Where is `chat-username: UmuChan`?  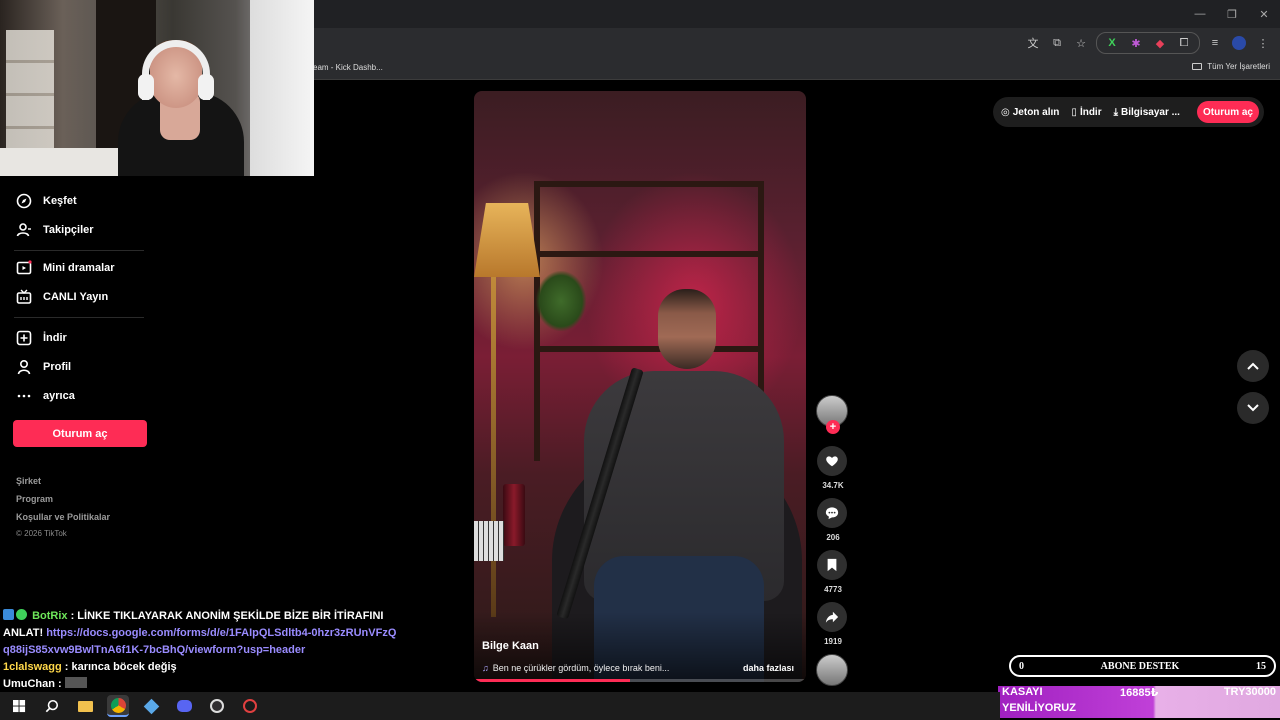
chat-username: UmuChan is located at coordinates (29, 684).